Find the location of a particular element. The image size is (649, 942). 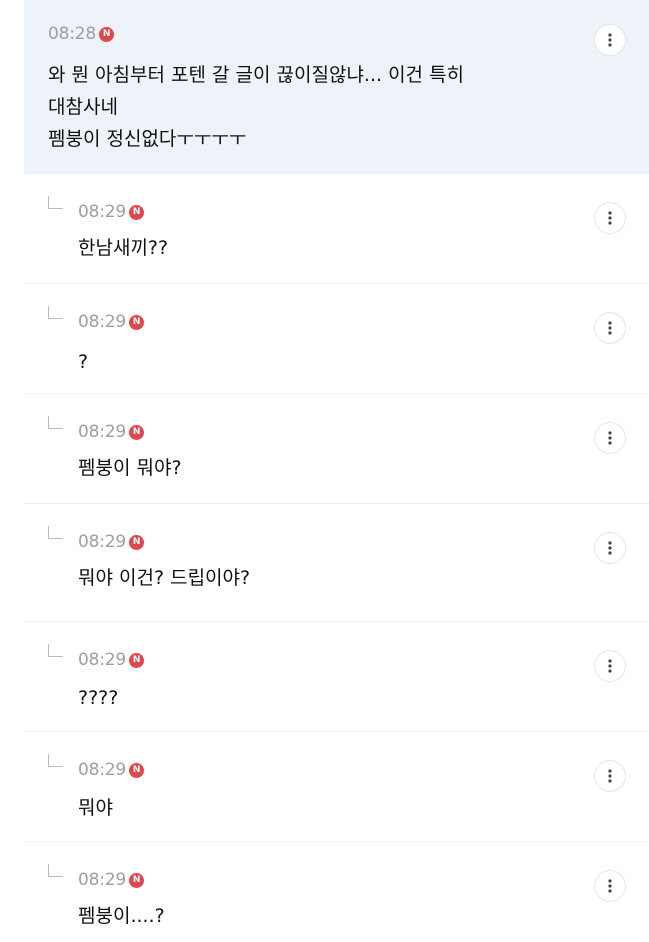

reply-text: 뭐야 is located at coordinates (95, 808).